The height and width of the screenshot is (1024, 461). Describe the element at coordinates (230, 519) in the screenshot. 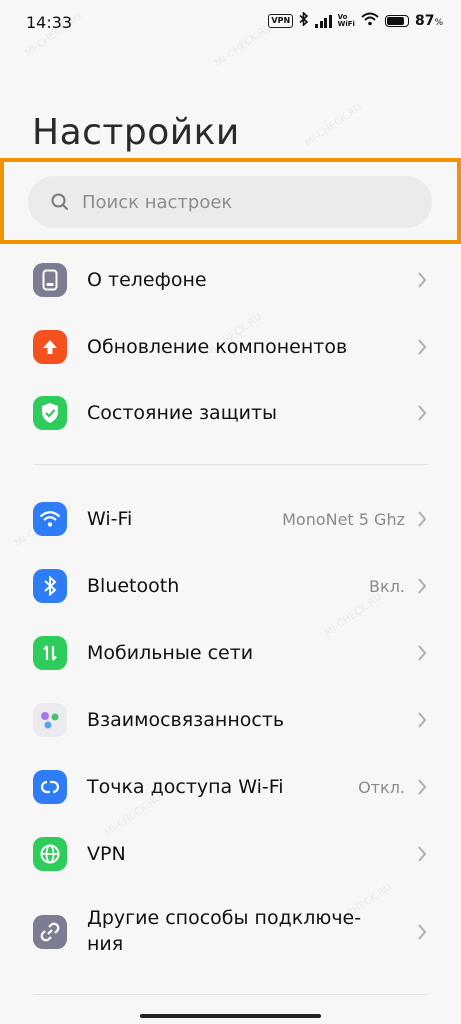

I see `settings-item-wifi: Wi-Fi MonoNet 5 Ghz` at that location.